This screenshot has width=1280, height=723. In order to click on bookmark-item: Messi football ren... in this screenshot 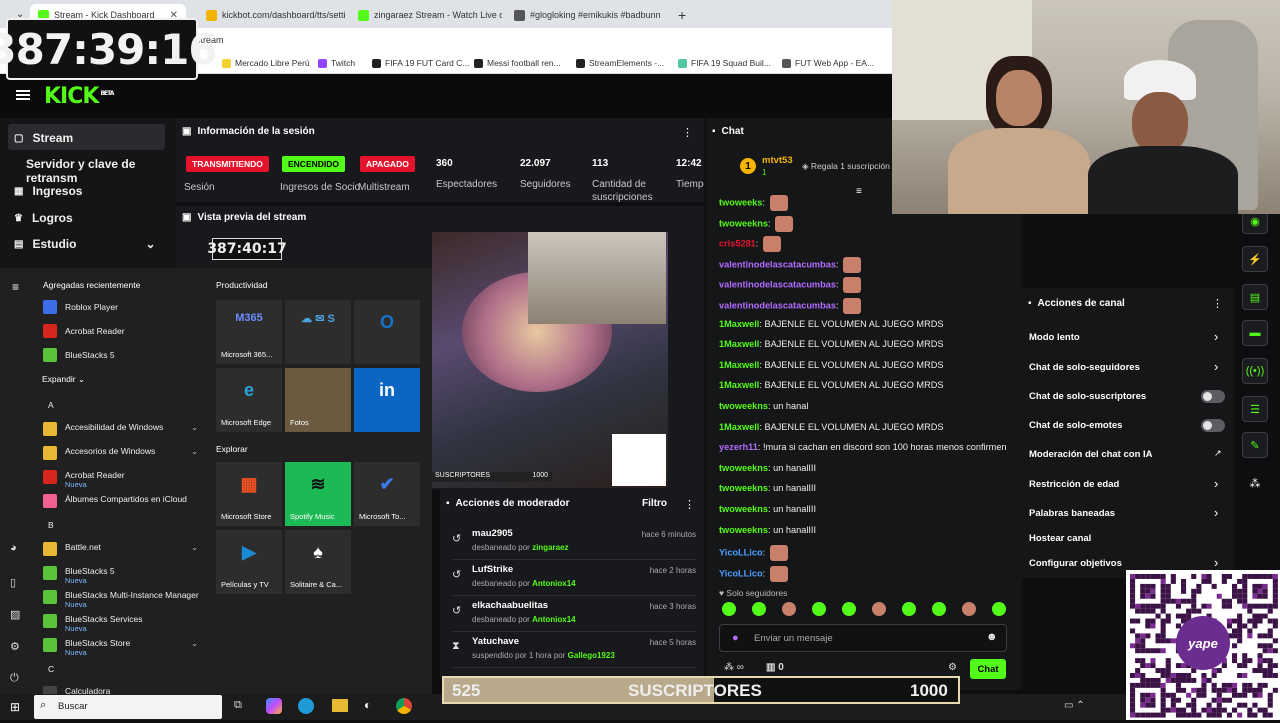, I will do `click(517, 63)`.